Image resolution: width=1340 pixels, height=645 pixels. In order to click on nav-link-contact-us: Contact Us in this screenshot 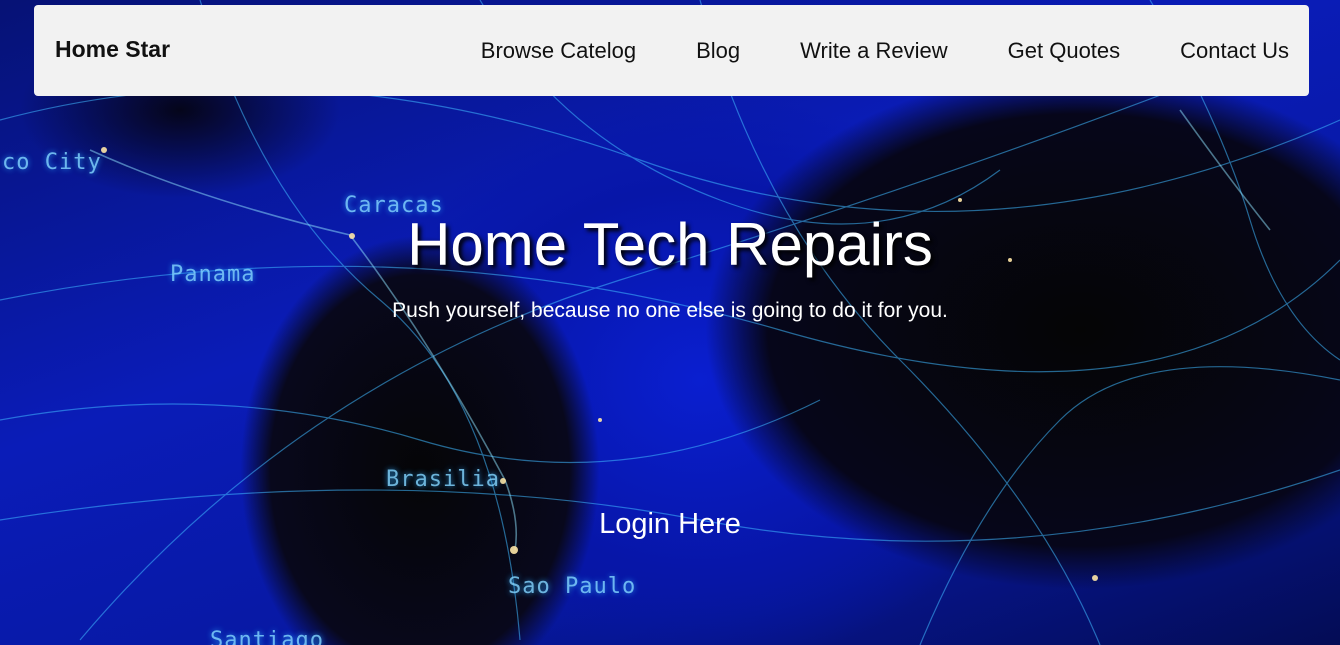, I will do `click(1234, 51)`.